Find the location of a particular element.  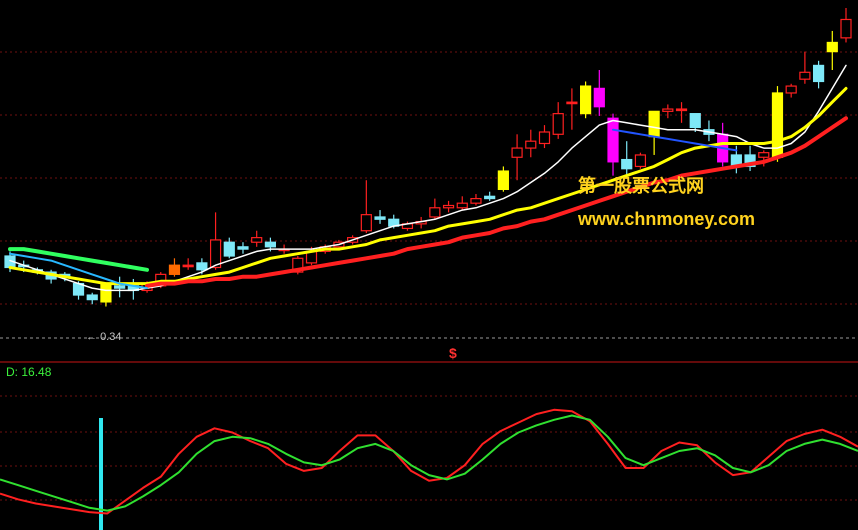

d-value: 16.48 is located at coordinates (36, 372).